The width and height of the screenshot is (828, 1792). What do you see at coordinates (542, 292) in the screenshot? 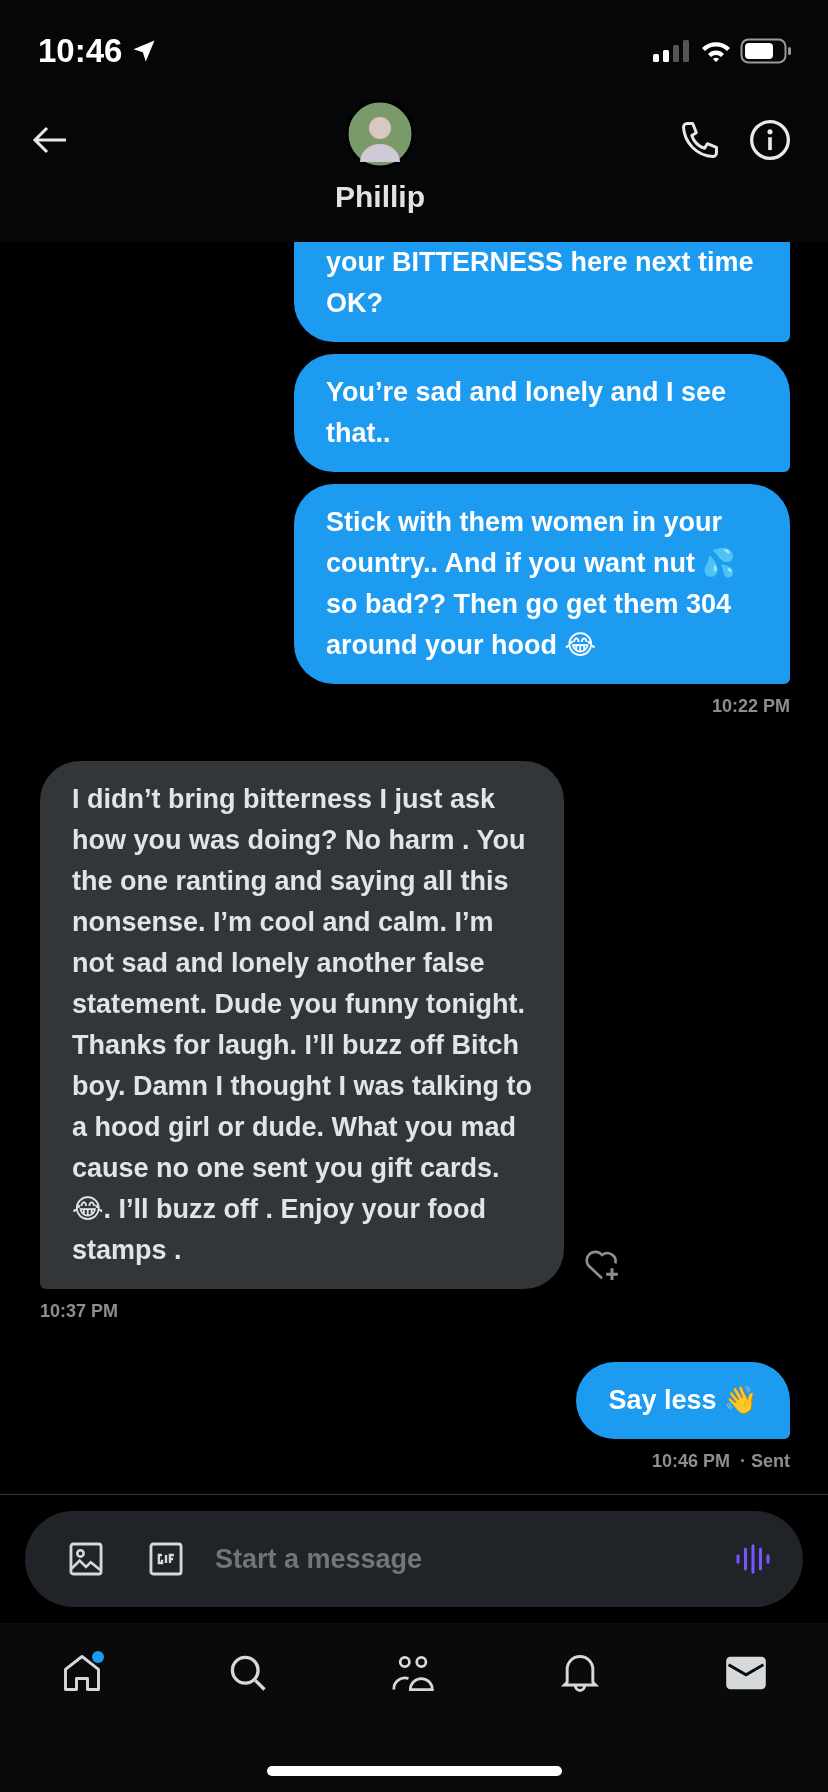
I see `message-bubble: your BITTERNESS here next time OK?` at bounding box center [542, 292].